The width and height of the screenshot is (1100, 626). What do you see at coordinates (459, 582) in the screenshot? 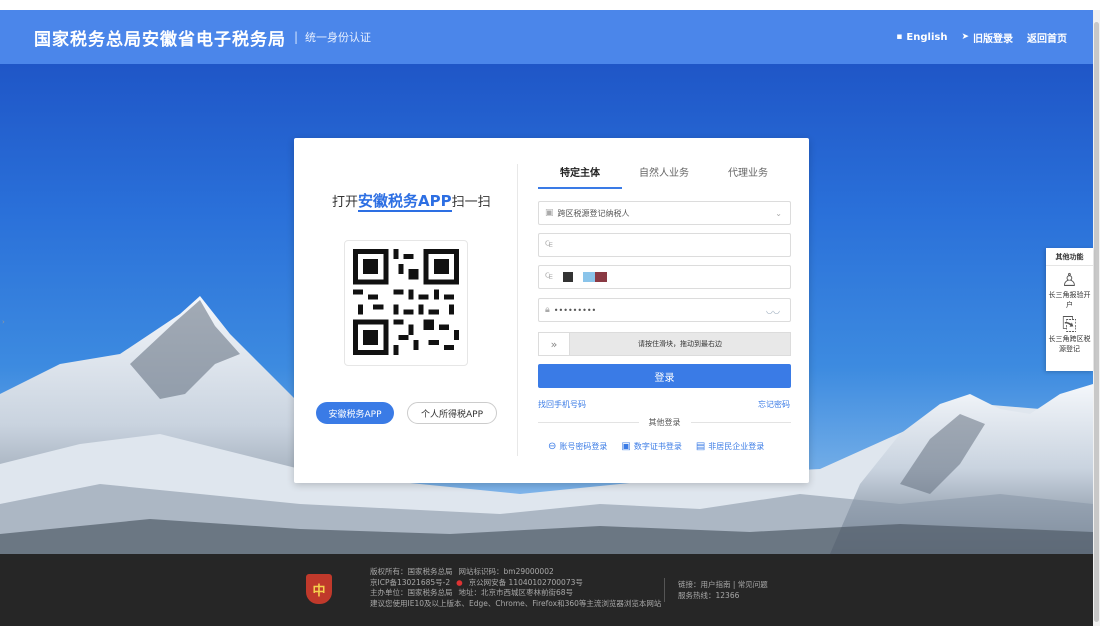
I see `police-badge-icon: ●` at bounding box center [459, 582].